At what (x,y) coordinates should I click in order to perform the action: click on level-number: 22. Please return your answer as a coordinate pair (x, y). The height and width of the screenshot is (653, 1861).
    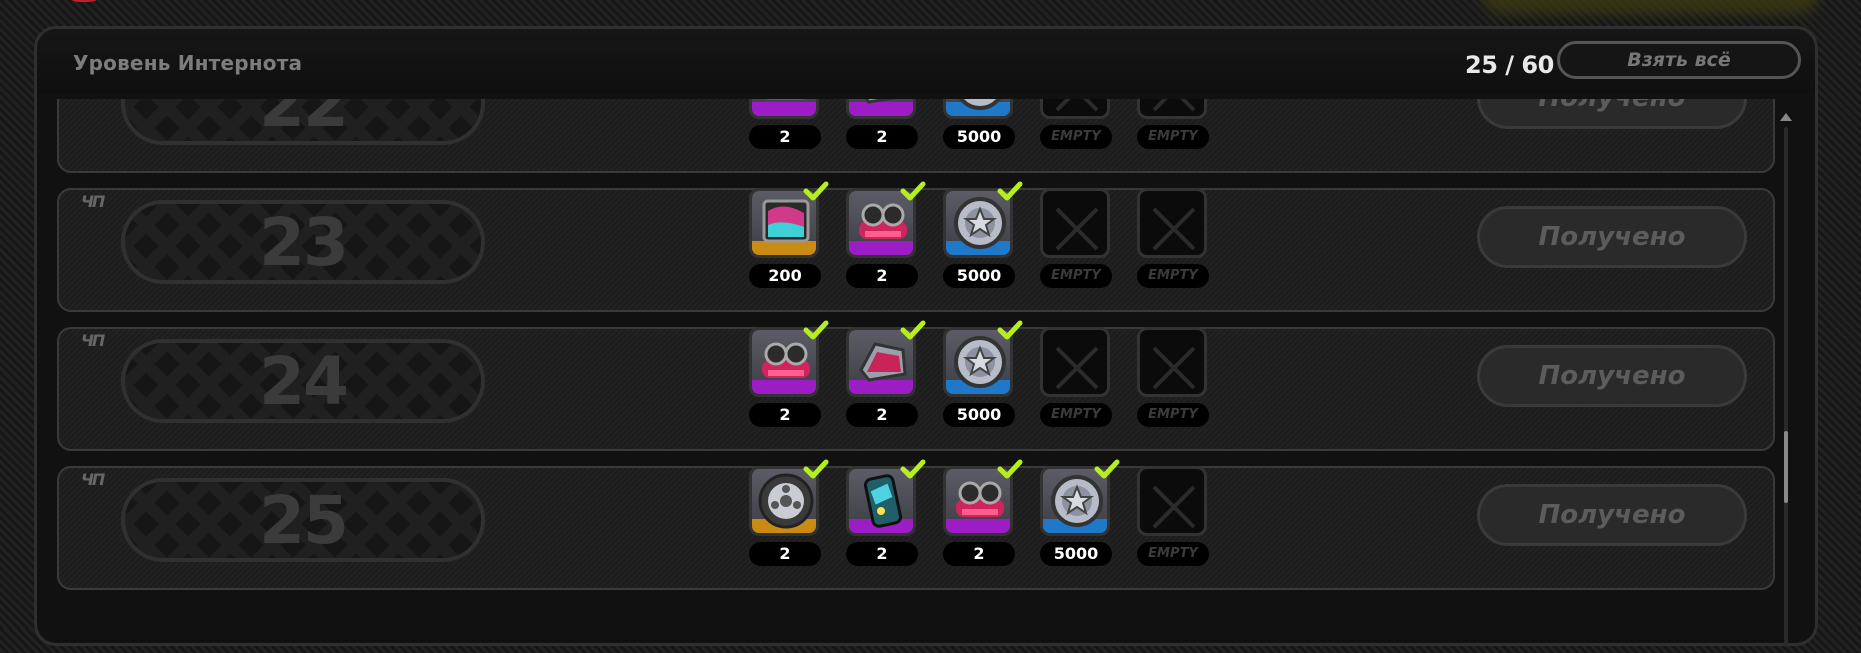
    Looking at the image, I should click on (304, 120).